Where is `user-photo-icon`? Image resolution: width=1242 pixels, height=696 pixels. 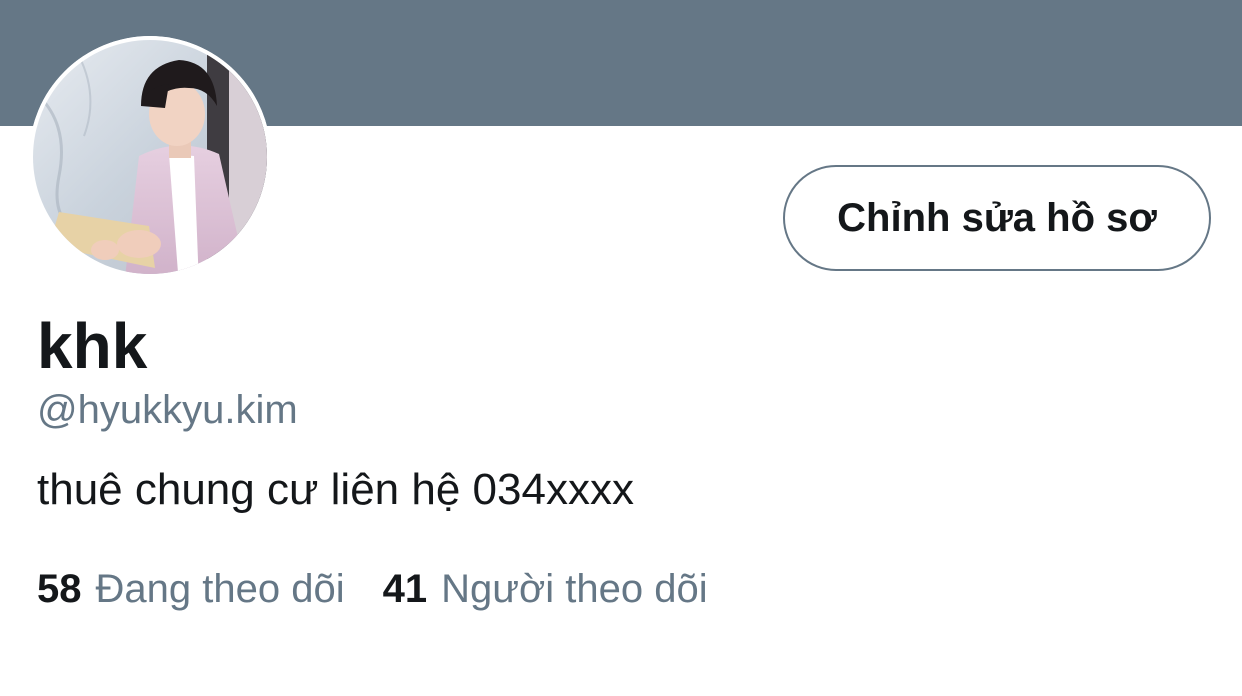
user-photo-icon is located at coordinates (150, 157).